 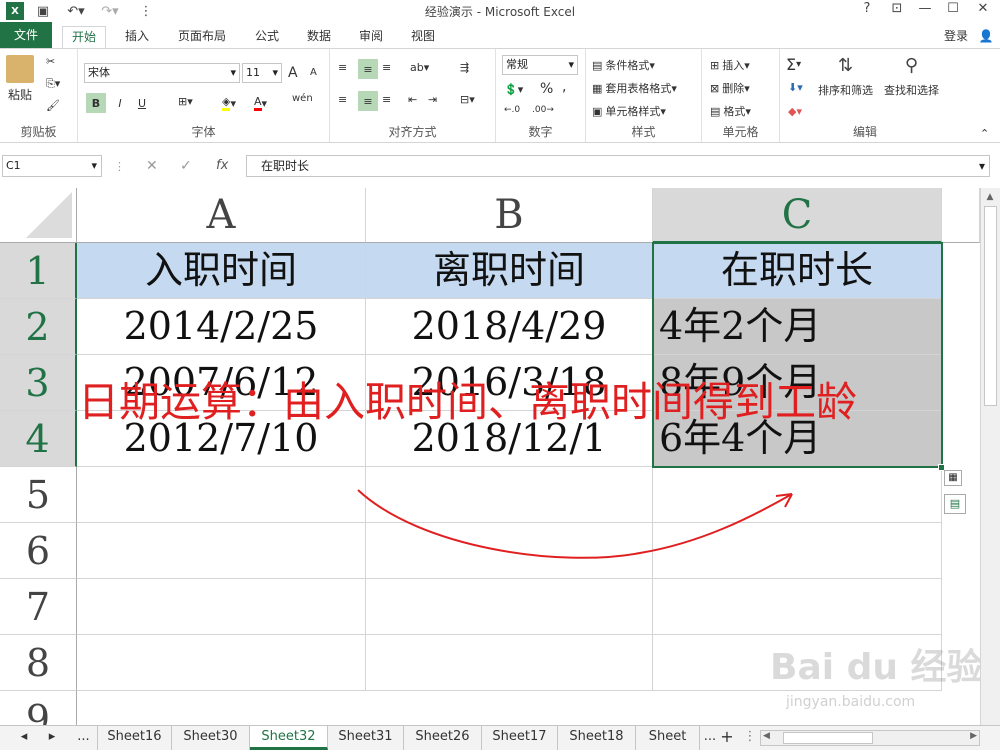 I want to click on align-top-icon: ≡, so click(x=342, y=67).